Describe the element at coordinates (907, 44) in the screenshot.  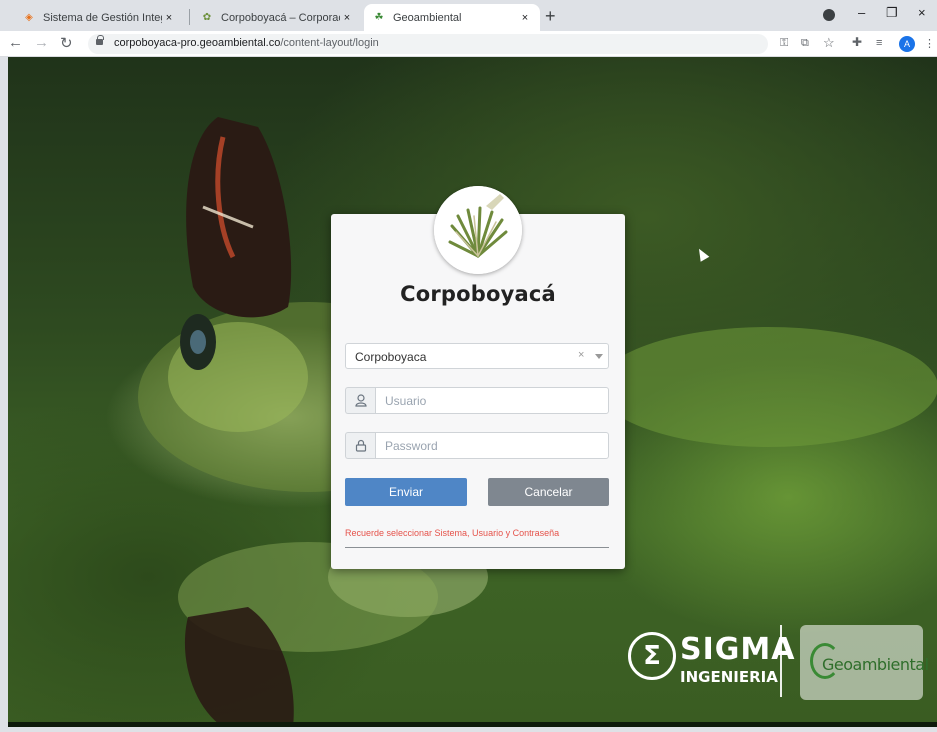
I see `profile-avatar: A` at that location.